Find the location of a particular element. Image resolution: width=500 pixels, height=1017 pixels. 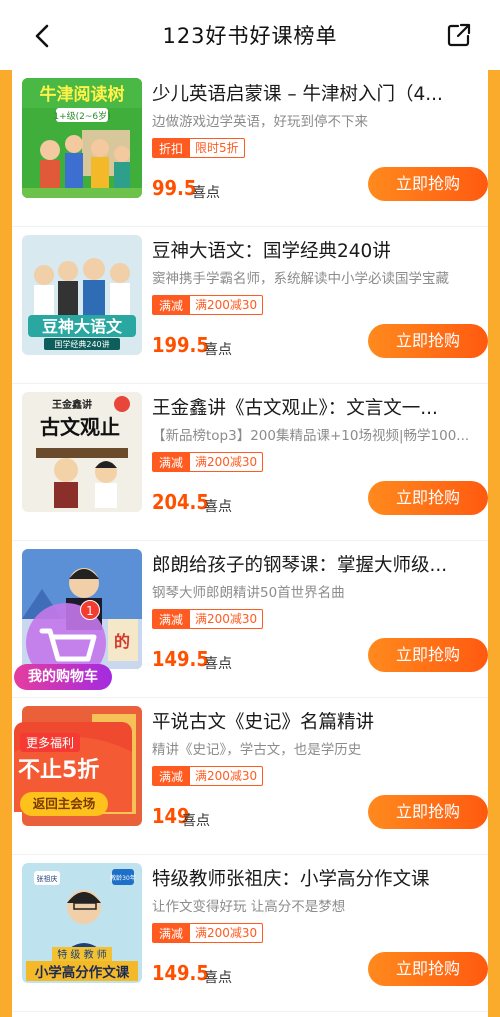

course-cover-image: 张祖庆 教龄30年 特 级 教 师 小学高分作文课 is located at coordinates (82, 923).